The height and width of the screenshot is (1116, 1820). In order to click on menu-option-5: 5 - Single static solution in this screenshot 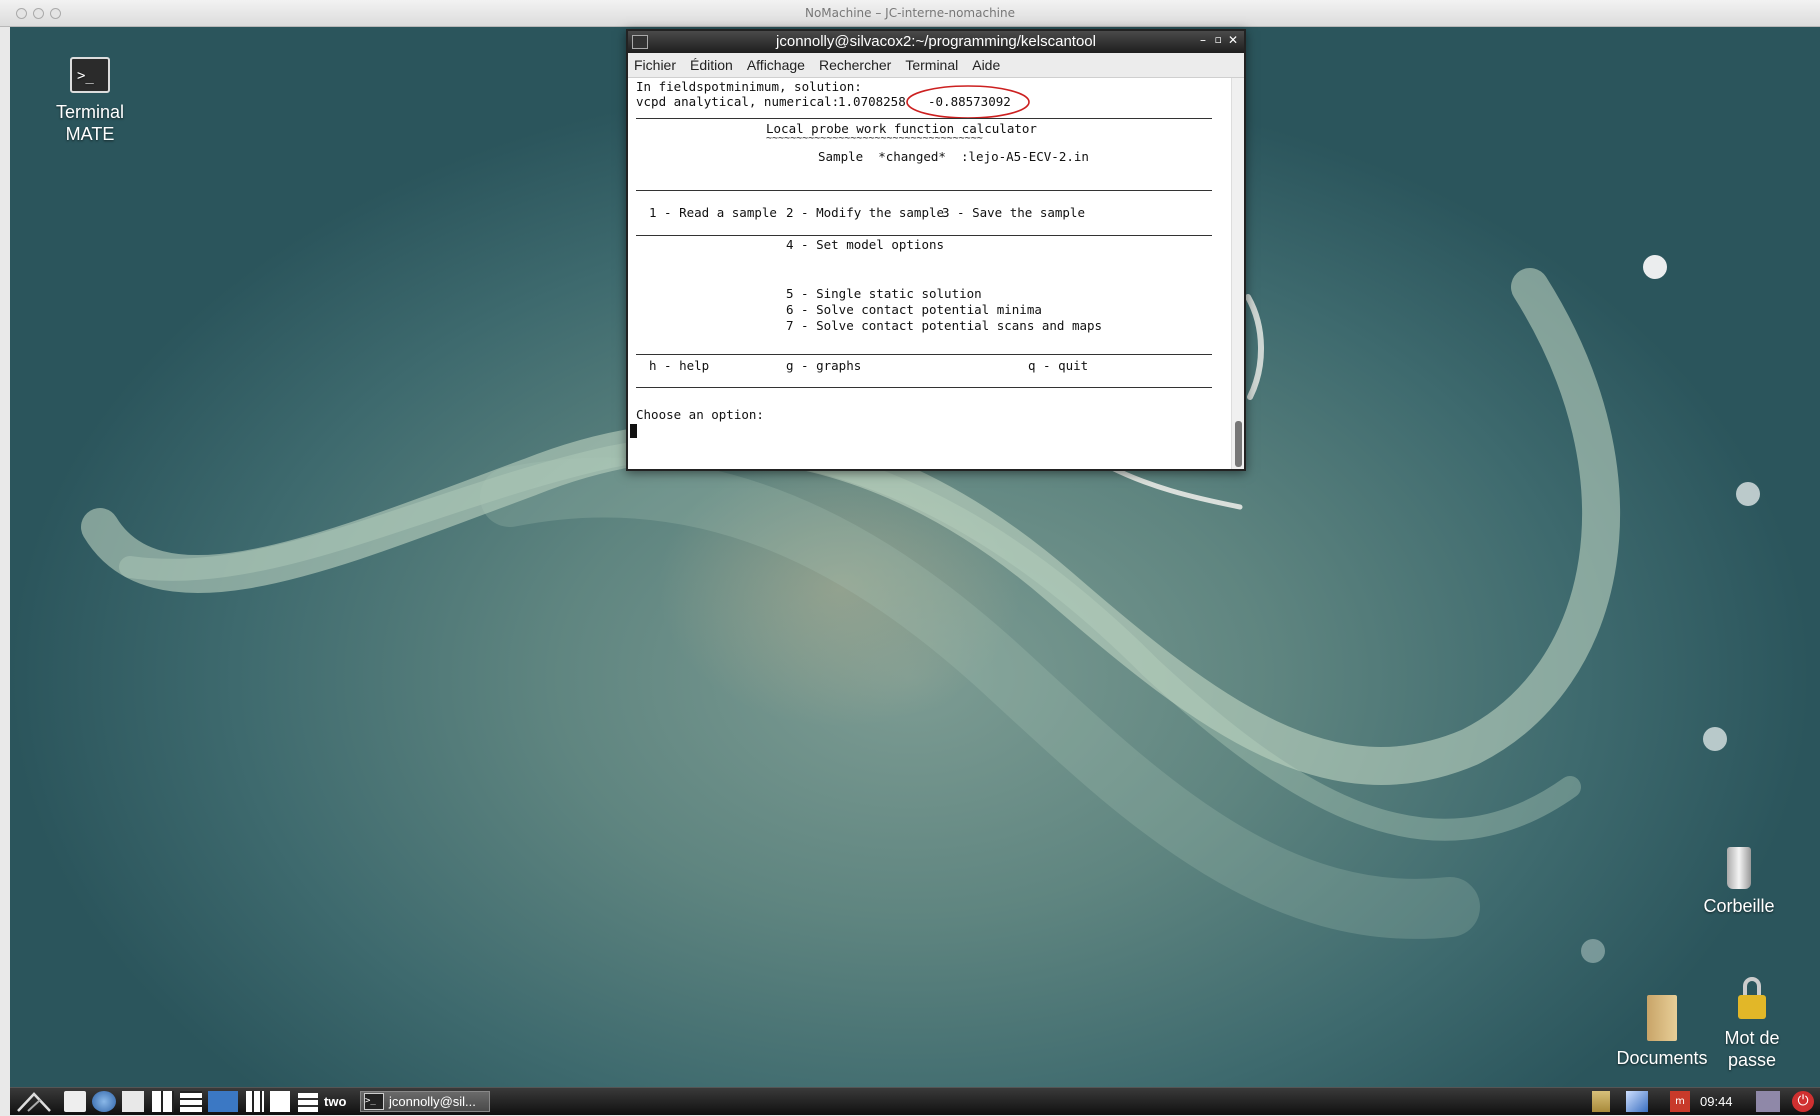, I will do `click(884, 293)`.